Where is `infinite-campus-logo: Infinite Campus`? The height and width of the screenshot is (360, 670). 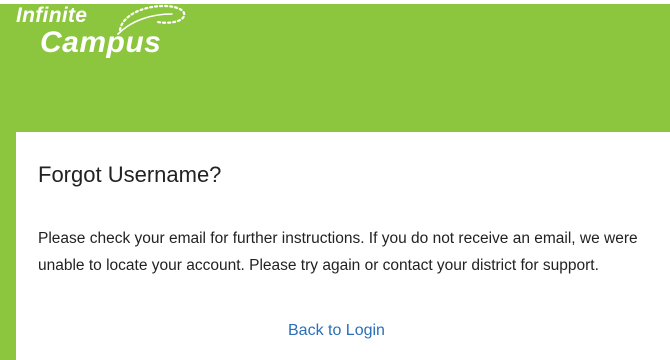
infinite-campus-logo: Infinite Campus is located at coordinates (102, 35).